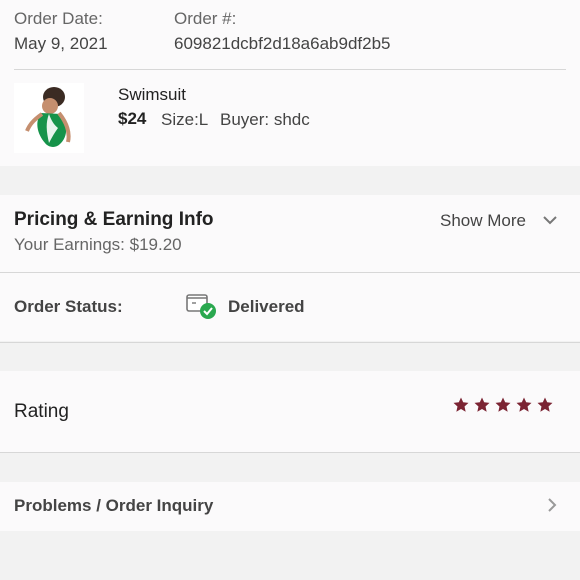  Describe the element at coordinates (290, 342) in the screenshot. I see `status-divider` at that location.